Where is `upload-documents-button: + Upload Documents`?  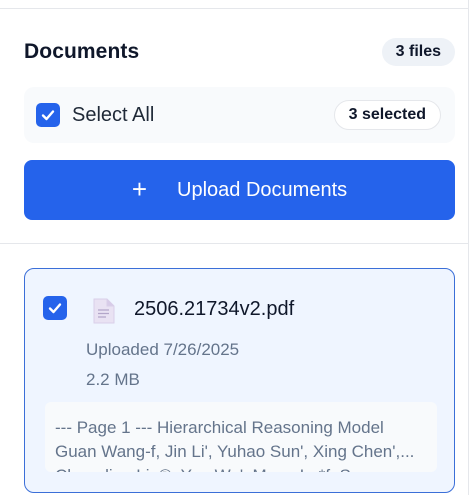 upload-documents-button: + Upload Documents is located at coordinates (239, 190).